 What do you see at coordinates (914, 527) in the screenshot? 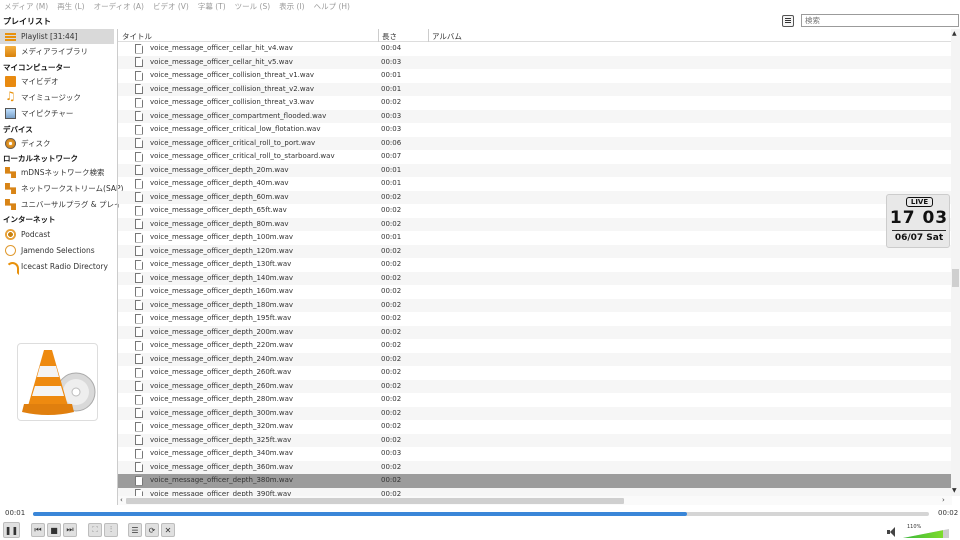
I see `volume-label: 110%` at bounding box center [914, 527].